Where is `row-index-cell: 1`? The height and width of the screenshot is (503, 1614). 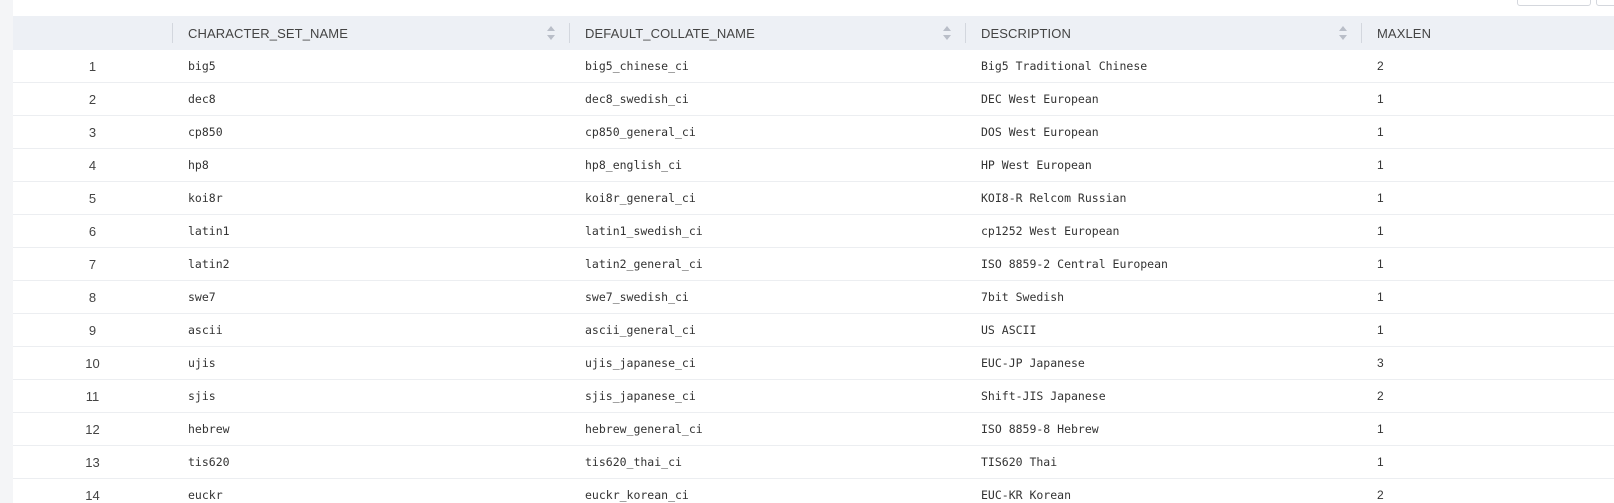 row-index-cell: 1 is located at coordinates (92, 66).